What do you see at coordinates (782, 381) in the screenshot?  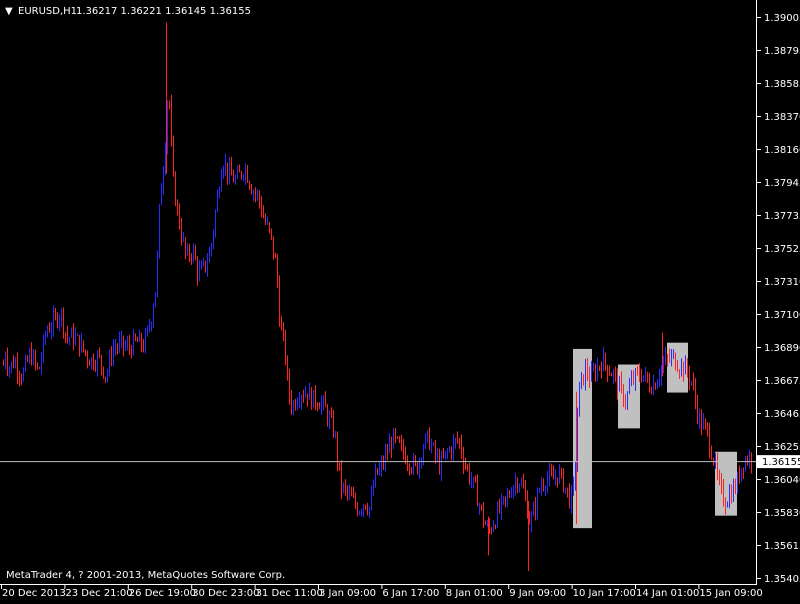 I see `price-tick-label: 1.36675` at bounding box center [782, 381].